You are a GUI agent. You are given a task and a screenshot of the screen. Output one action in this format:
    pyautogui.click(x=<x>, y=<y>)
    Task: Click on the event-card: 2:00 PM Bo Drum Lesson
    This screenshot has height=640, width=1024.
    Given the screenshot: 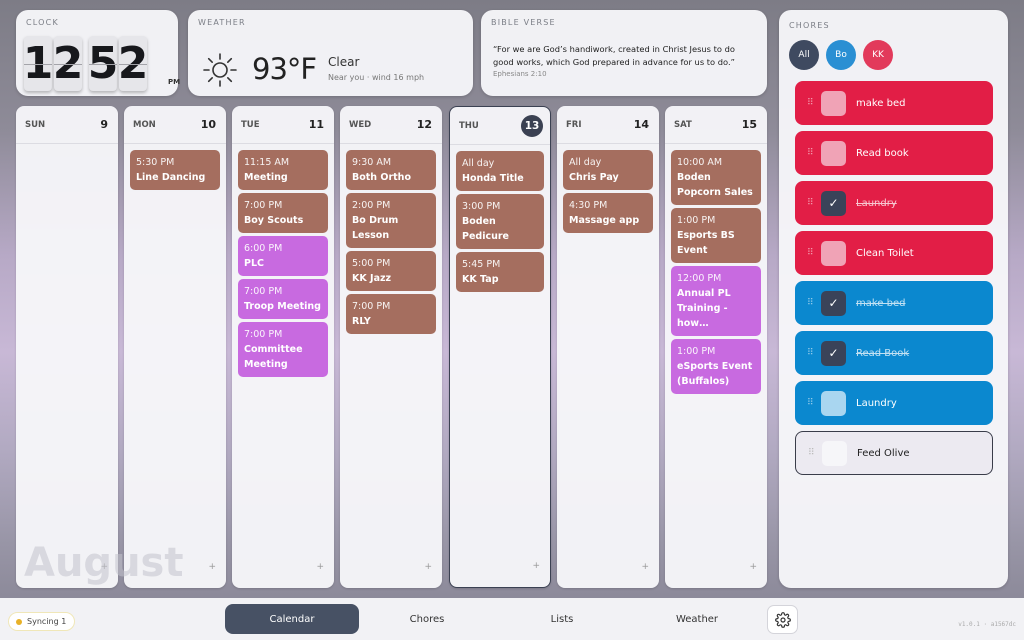 What is the action you would take?
    pyautogui.click(x=391, y=220)
    